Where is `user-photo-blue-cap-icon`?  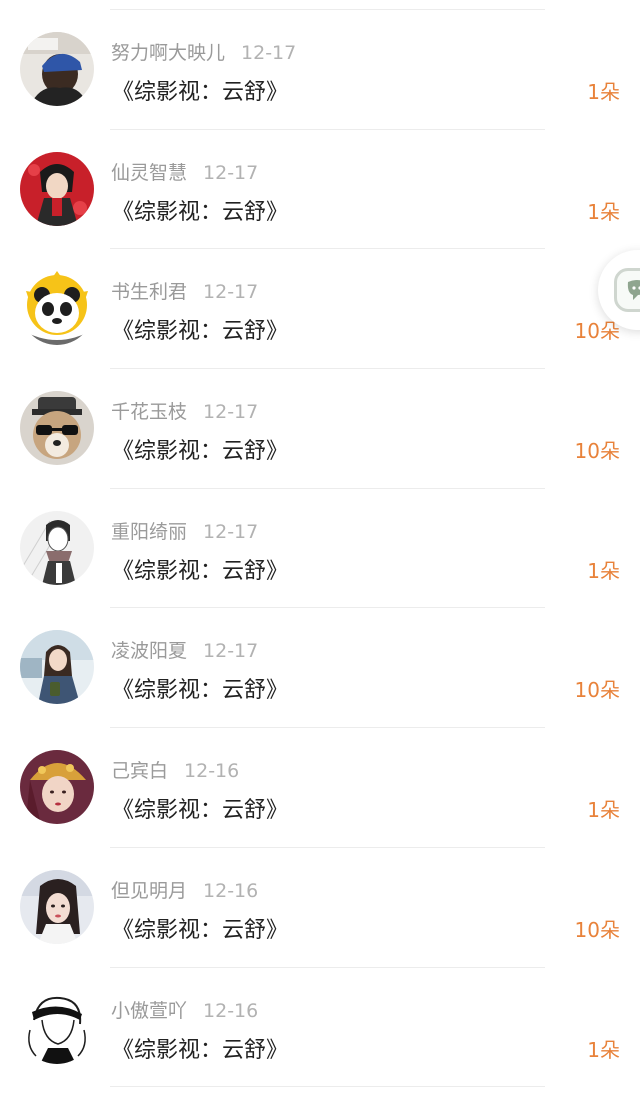 user-photo-blue-cap-icon is located at coordinates (57, 69).